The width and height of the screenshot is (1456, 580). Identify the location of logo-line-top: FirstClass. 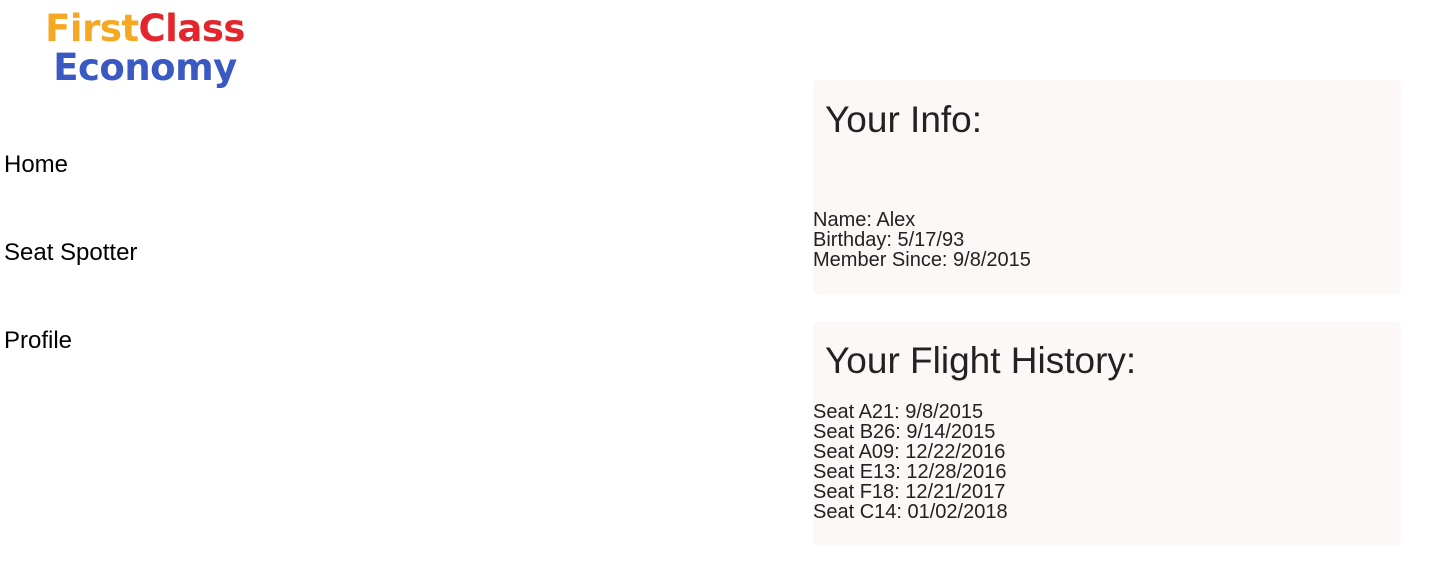
(145, 28).